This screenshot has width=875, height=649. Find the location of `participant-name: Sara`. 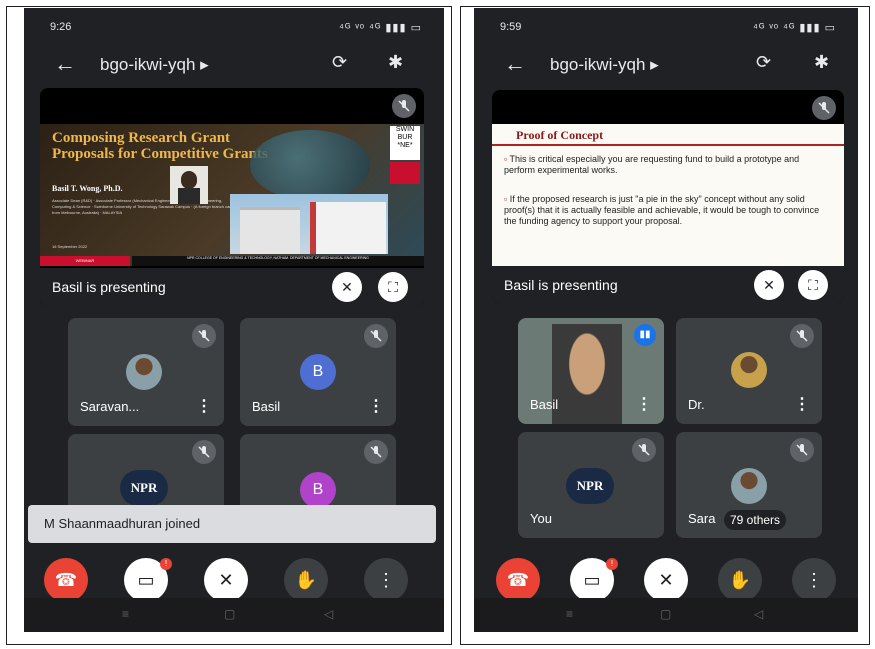

participant-name: Sara is located at coordinates (702, 518).